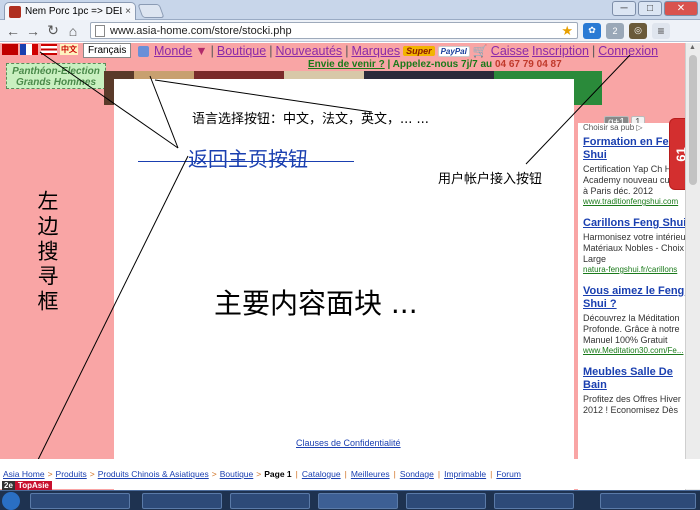  Describe the element at coordinates (636, 202) in the screenshot. I see `ad-url: www.traditionfengshui.com` at that location.